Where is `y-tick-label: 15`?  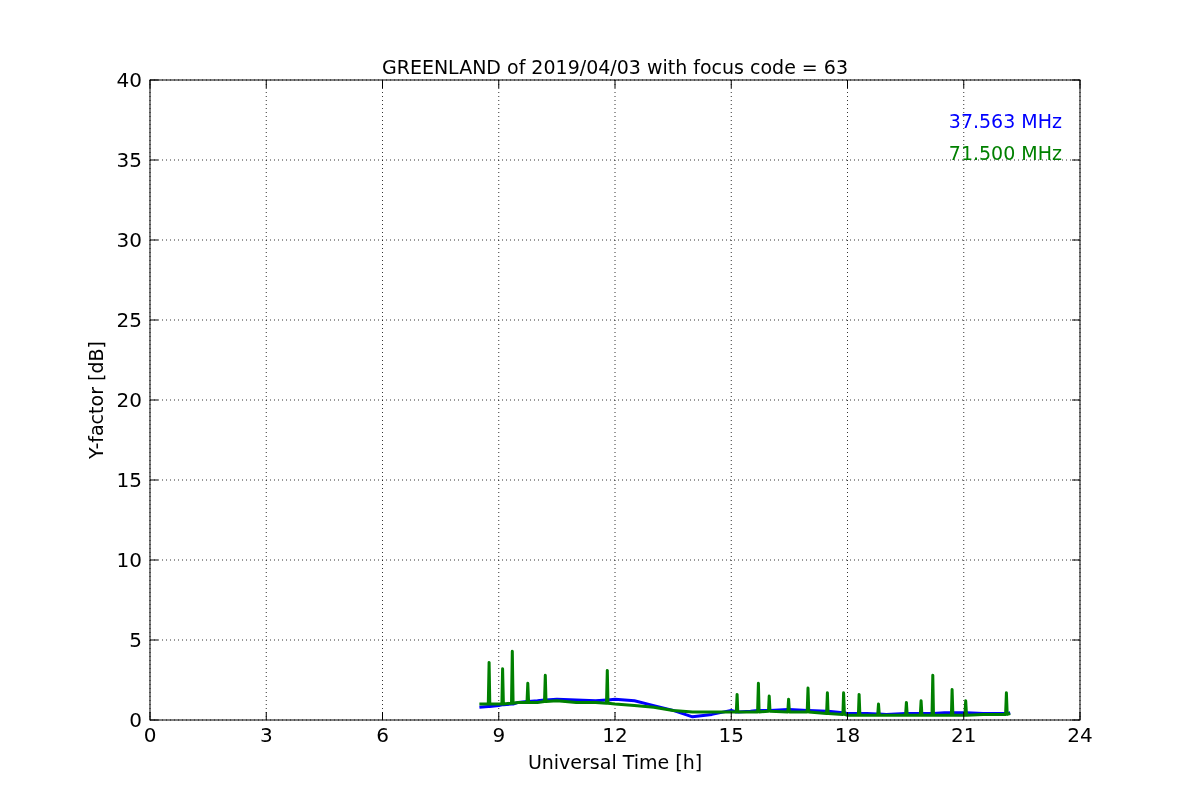 y-tick-label: 15 is located at coordinates (129, 480).